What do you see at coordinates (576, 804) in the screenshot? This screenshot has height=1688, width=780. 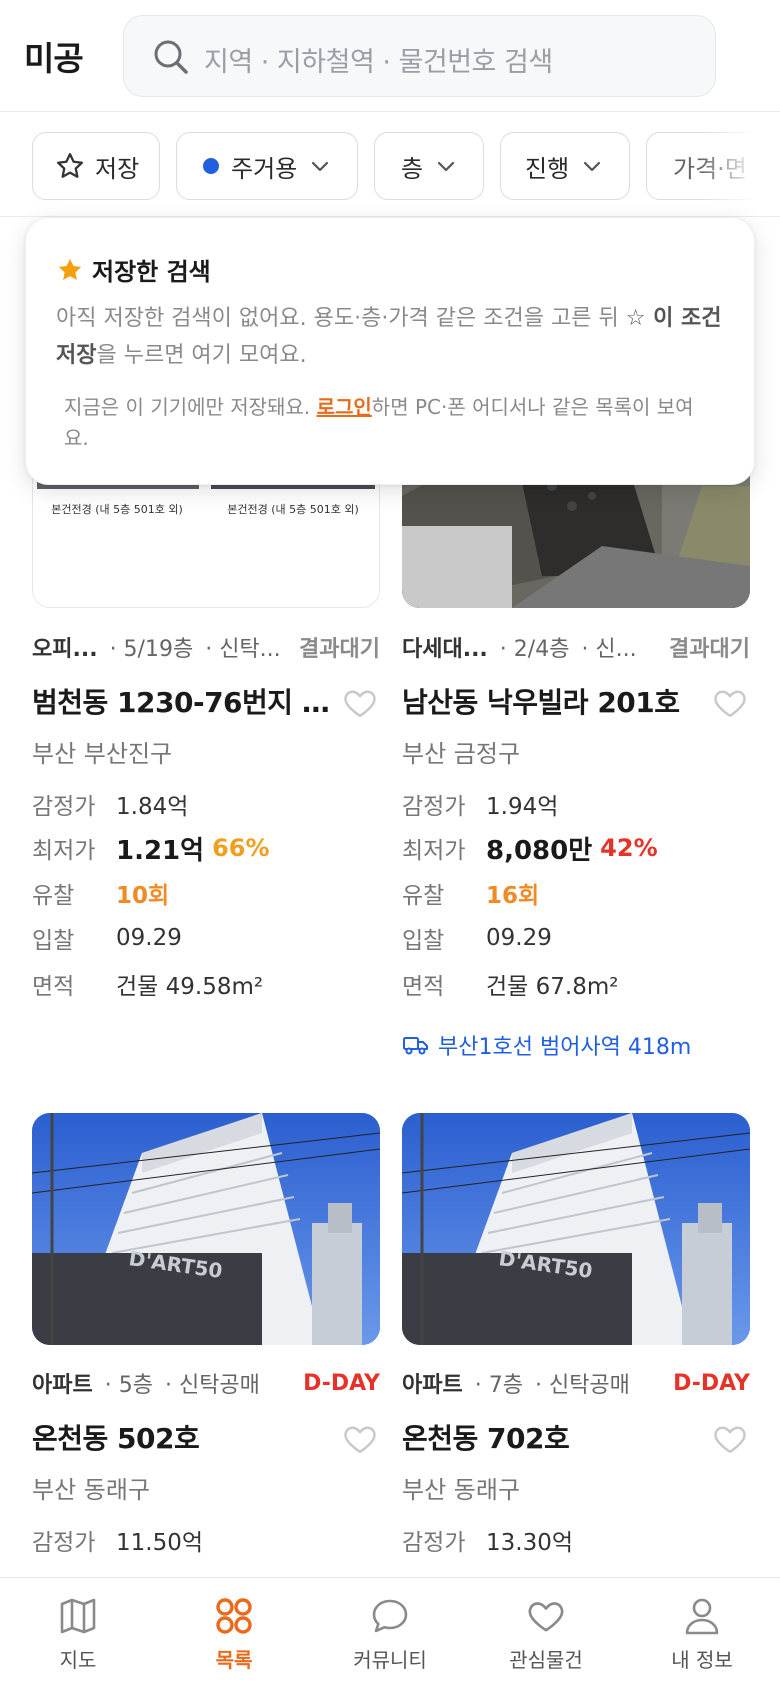 I see `appraisal-row: 감정가 1.94억` at bounding box center [576, 804].